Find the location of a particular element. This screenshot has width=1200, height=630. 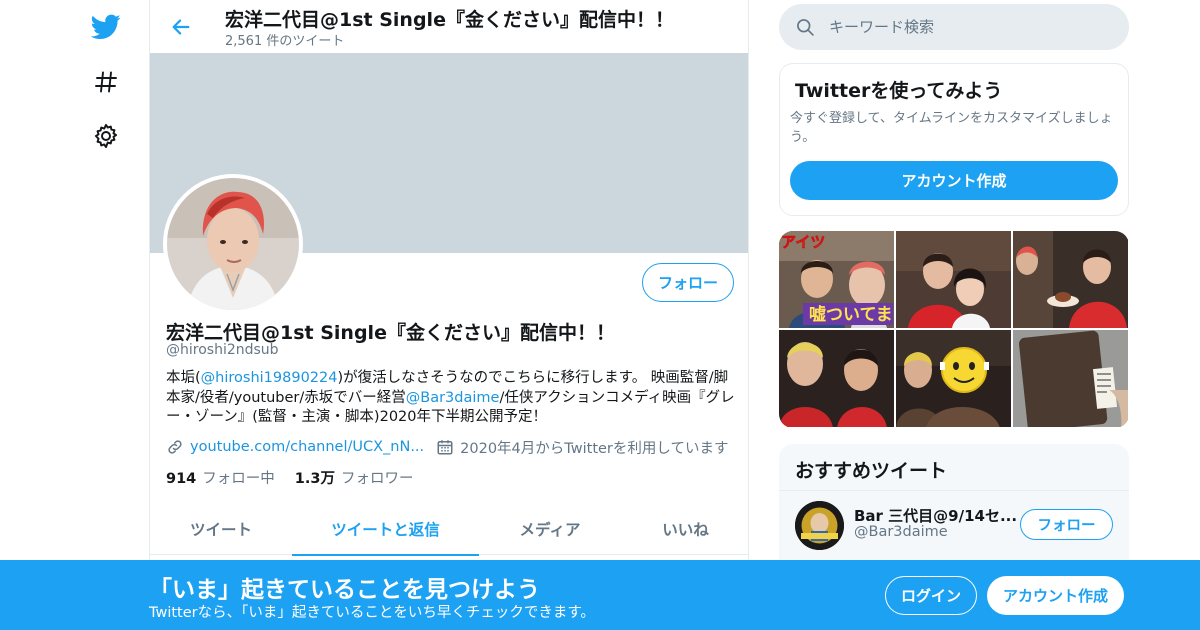

header-profile-name: 宏洋二代目@1st Single『金ください』配信中！！ is located at coordinates (449, 20).